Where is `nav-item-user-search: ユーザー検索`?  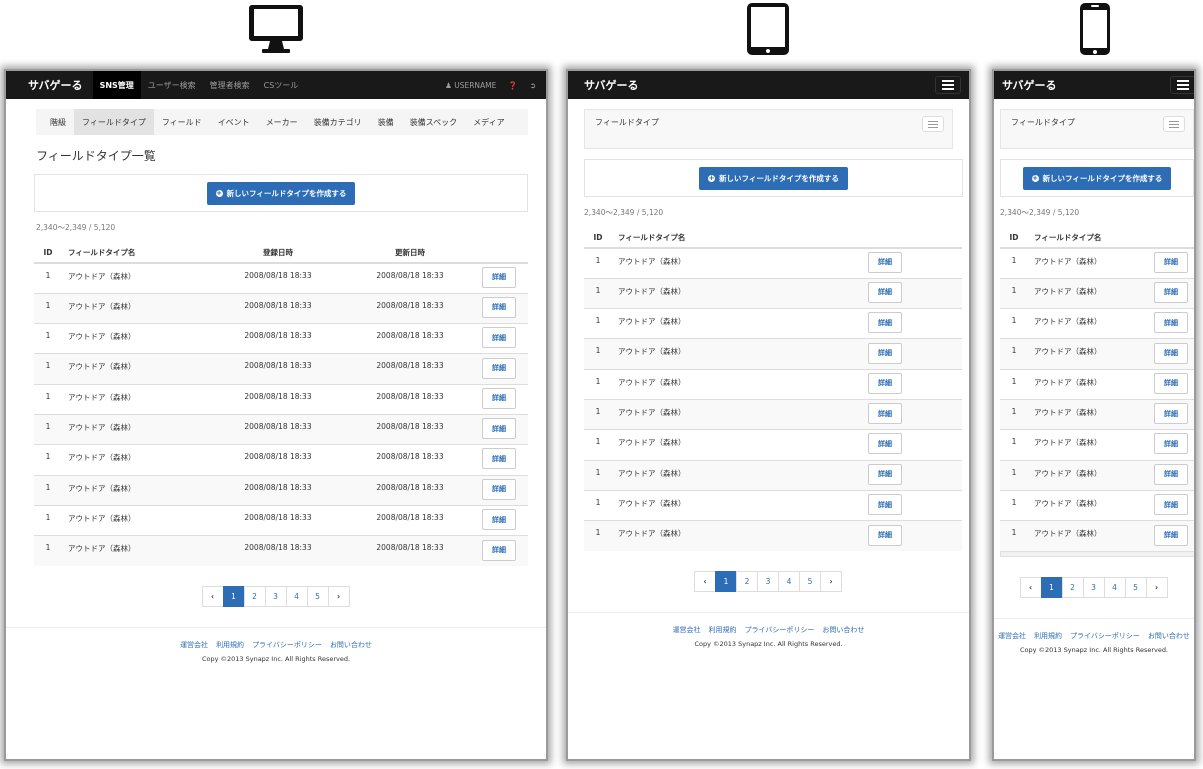
nav-item-user-search: ユーザー検索 is located at coordinates (172, 85).